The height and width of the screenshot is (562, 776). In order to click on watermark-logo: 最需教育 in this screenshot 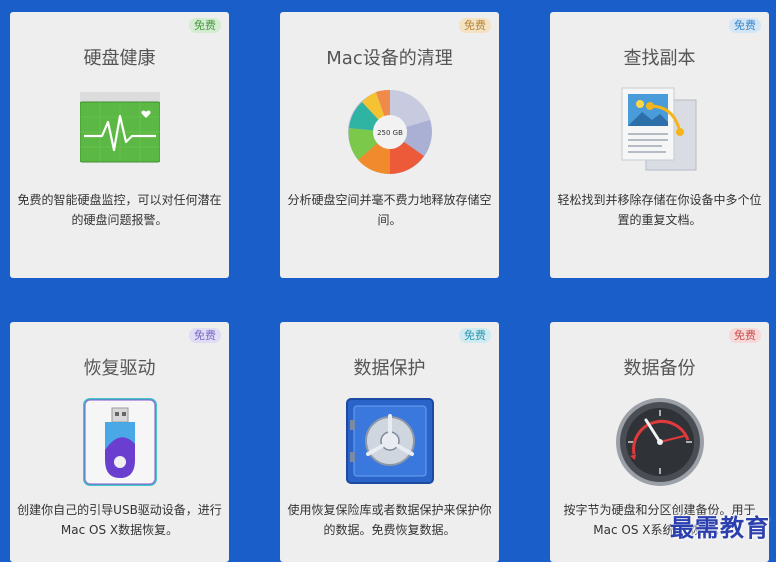, I will do `click(720, 527)`.